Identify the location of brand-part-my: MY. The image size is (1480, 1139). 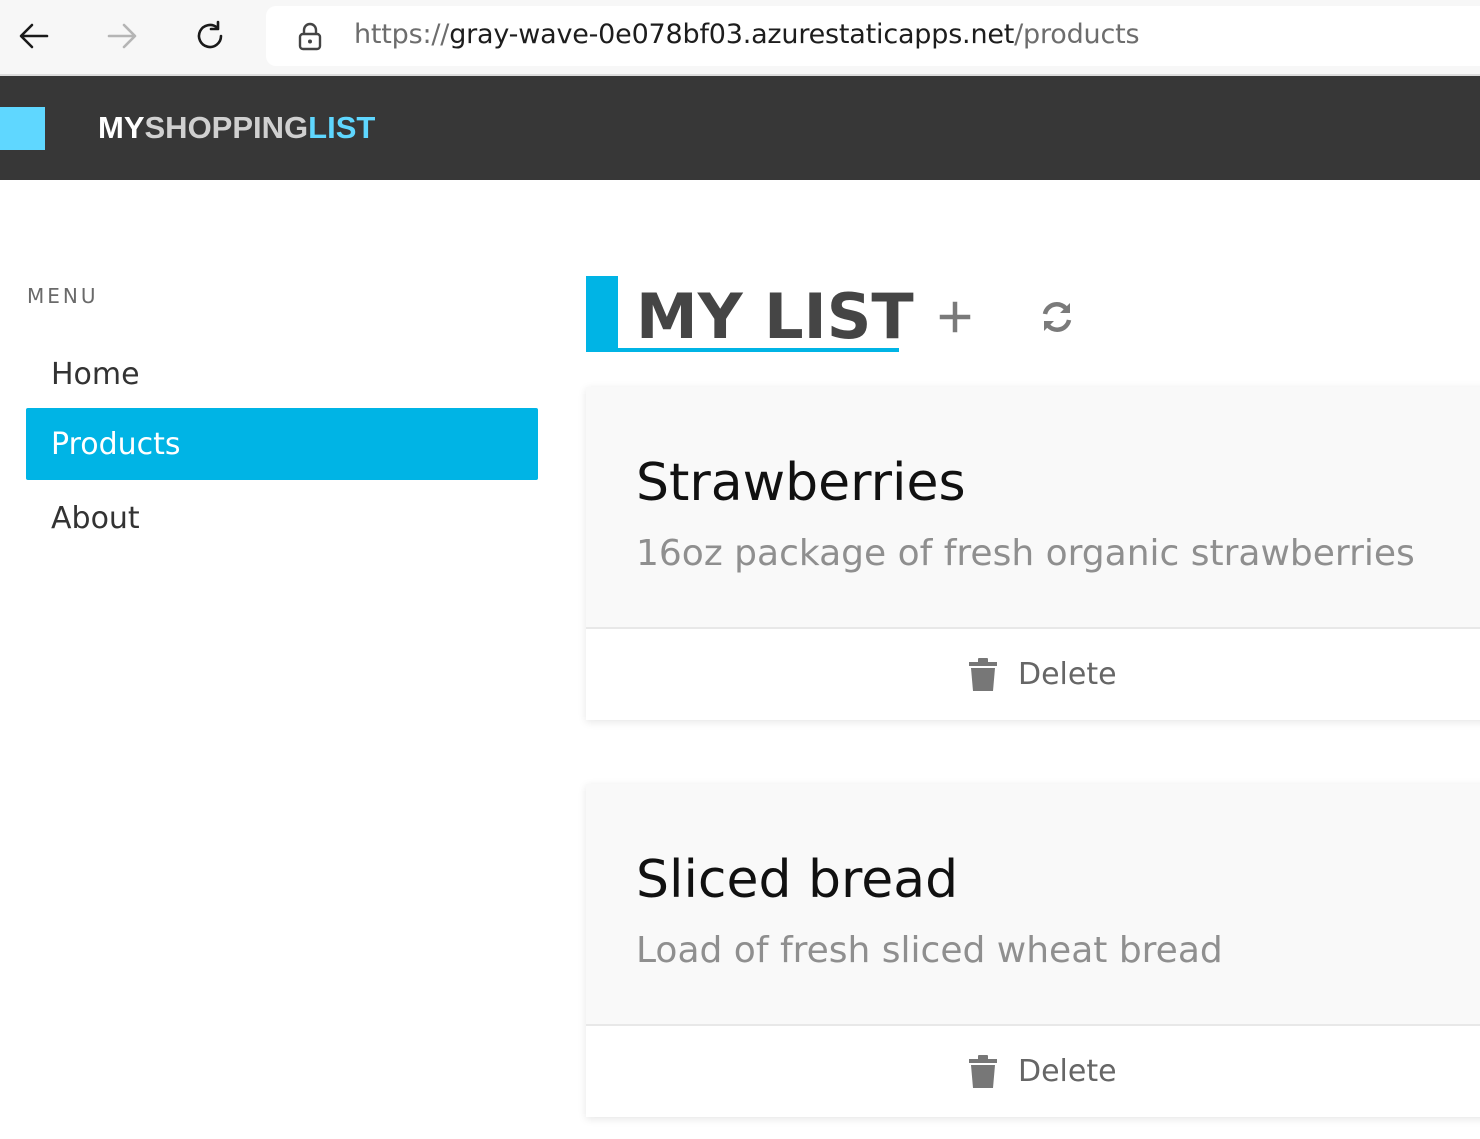
(121, 127).